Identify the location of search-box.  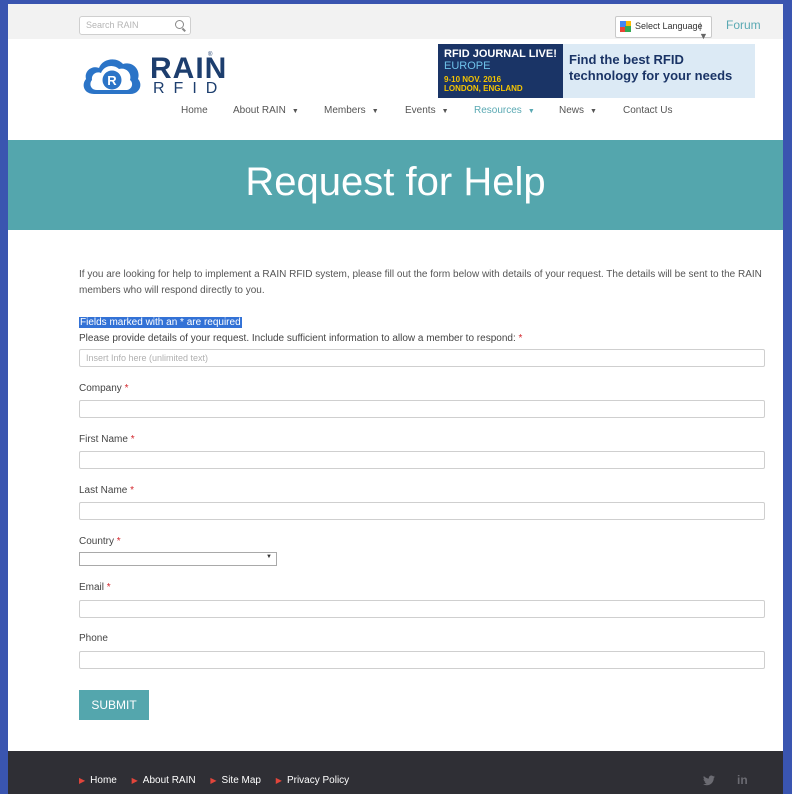
(135, 25).